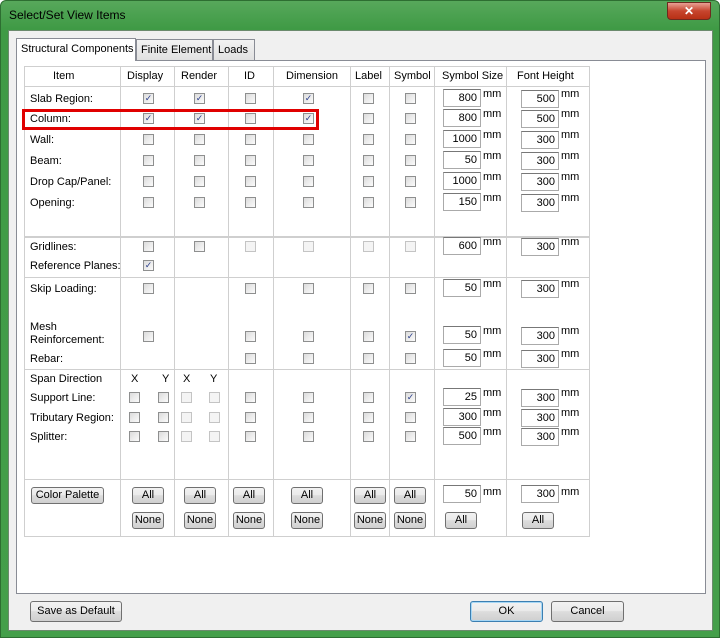 Image resolution: width=720 pixels, height=638 pixels. What do you see at coordinates (76, 611) in the screenshot?
I see `save-as-default-button: Save as Default` at bounding box center [76, 611].